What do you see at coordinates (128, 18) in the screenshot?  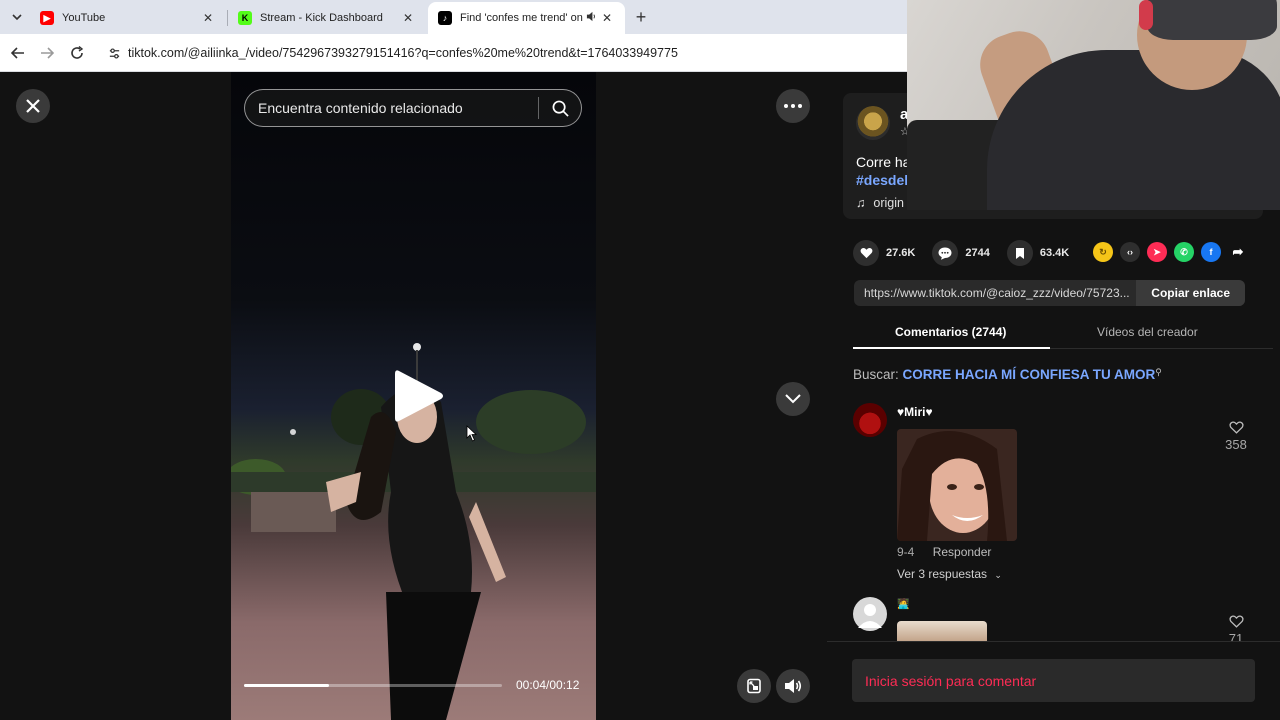 I see `tab-youtube: ▶ YouTube ✕` at bounding box center [128, 18].